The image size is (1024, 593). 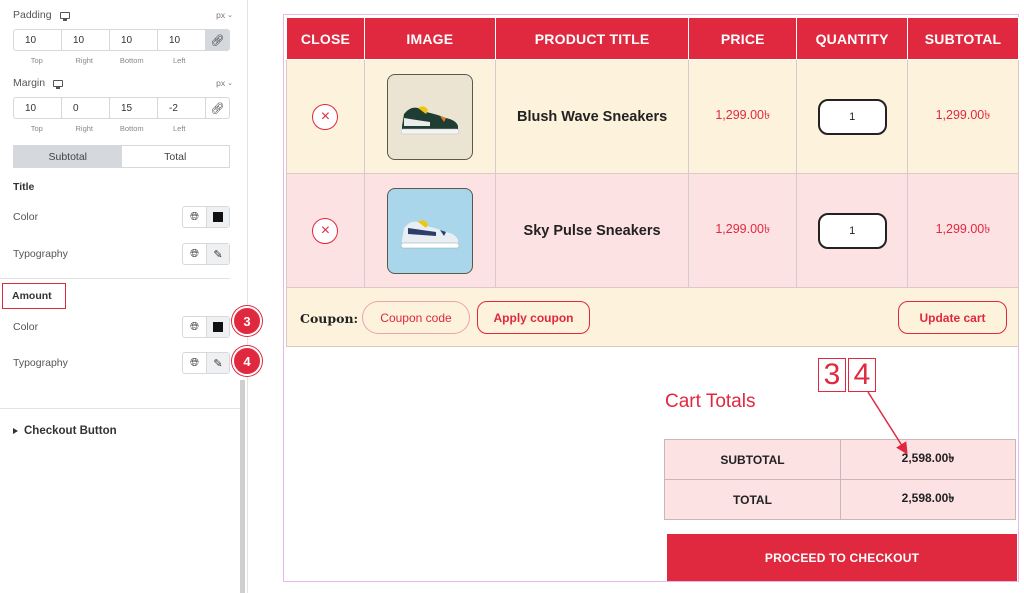 I want to click on annotation-digit-3: 3, so click(x=832, y=375).